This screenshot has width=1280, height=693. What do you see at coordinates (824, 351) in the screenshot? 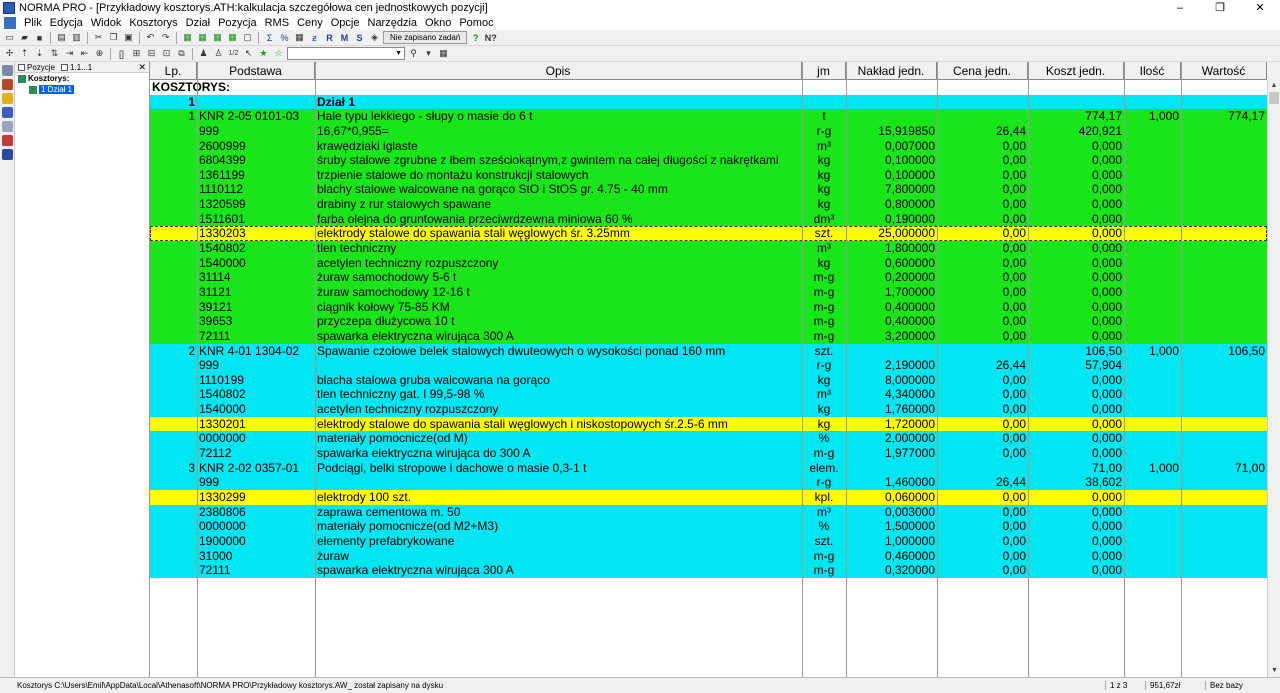
I see `cell-jm: szt.` at bounding box center [824, 351].